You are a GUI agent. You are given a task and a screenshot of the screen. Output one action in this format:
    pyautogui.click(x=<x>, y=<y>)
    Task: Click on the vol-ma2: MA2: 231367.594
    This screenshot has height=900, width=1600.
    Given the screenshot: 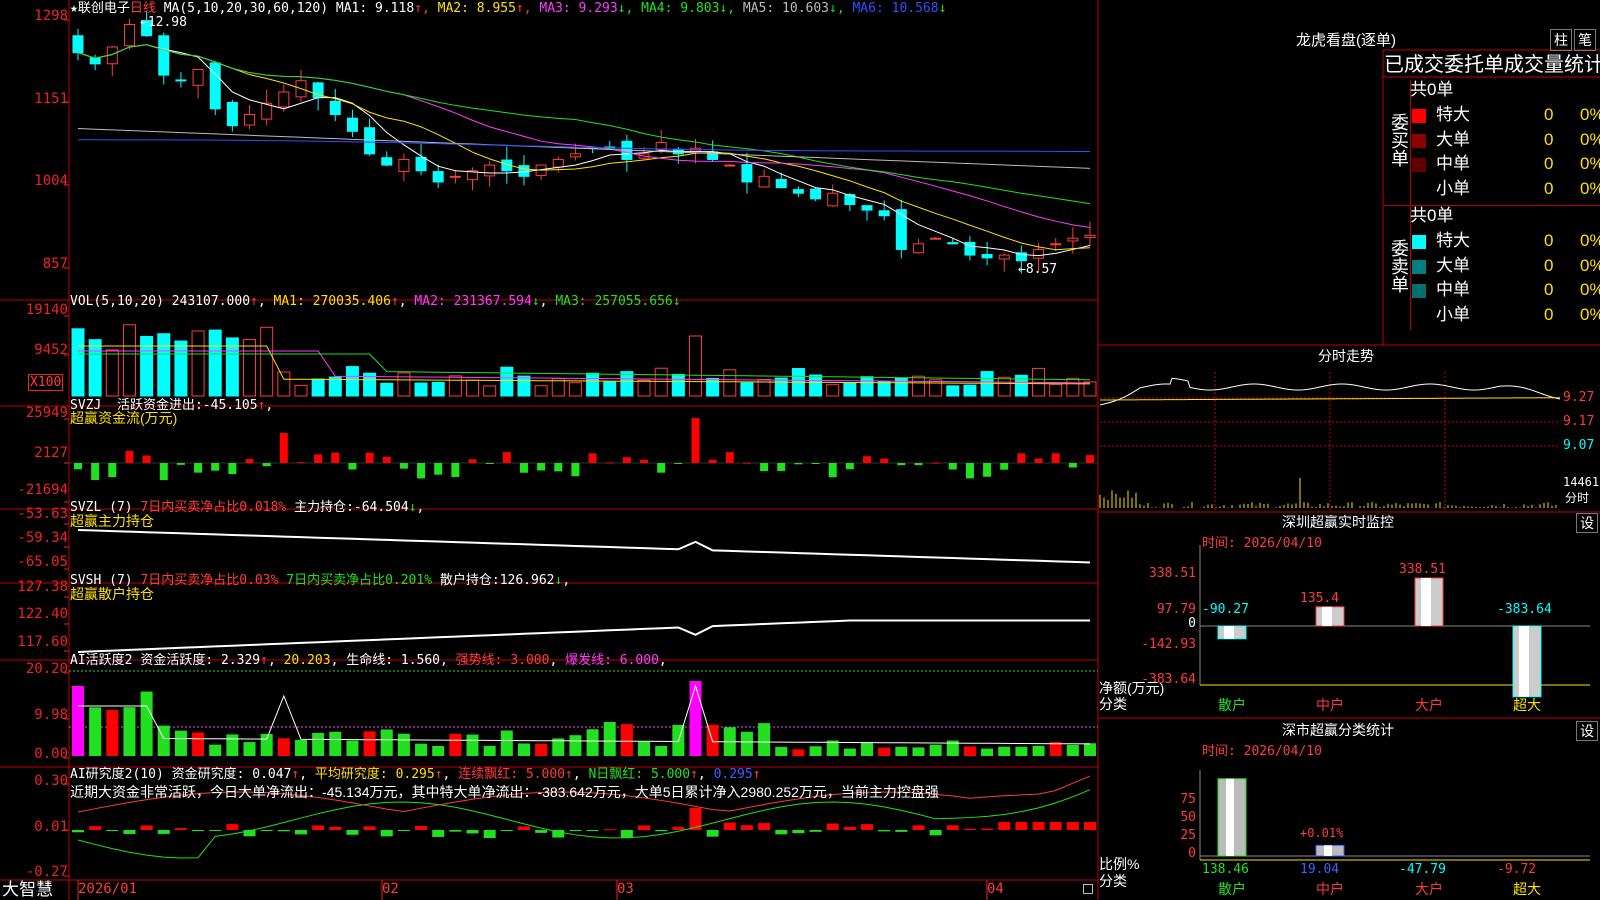 What is the action you would take?
    pyautogui.click(x=473, y=301)
    